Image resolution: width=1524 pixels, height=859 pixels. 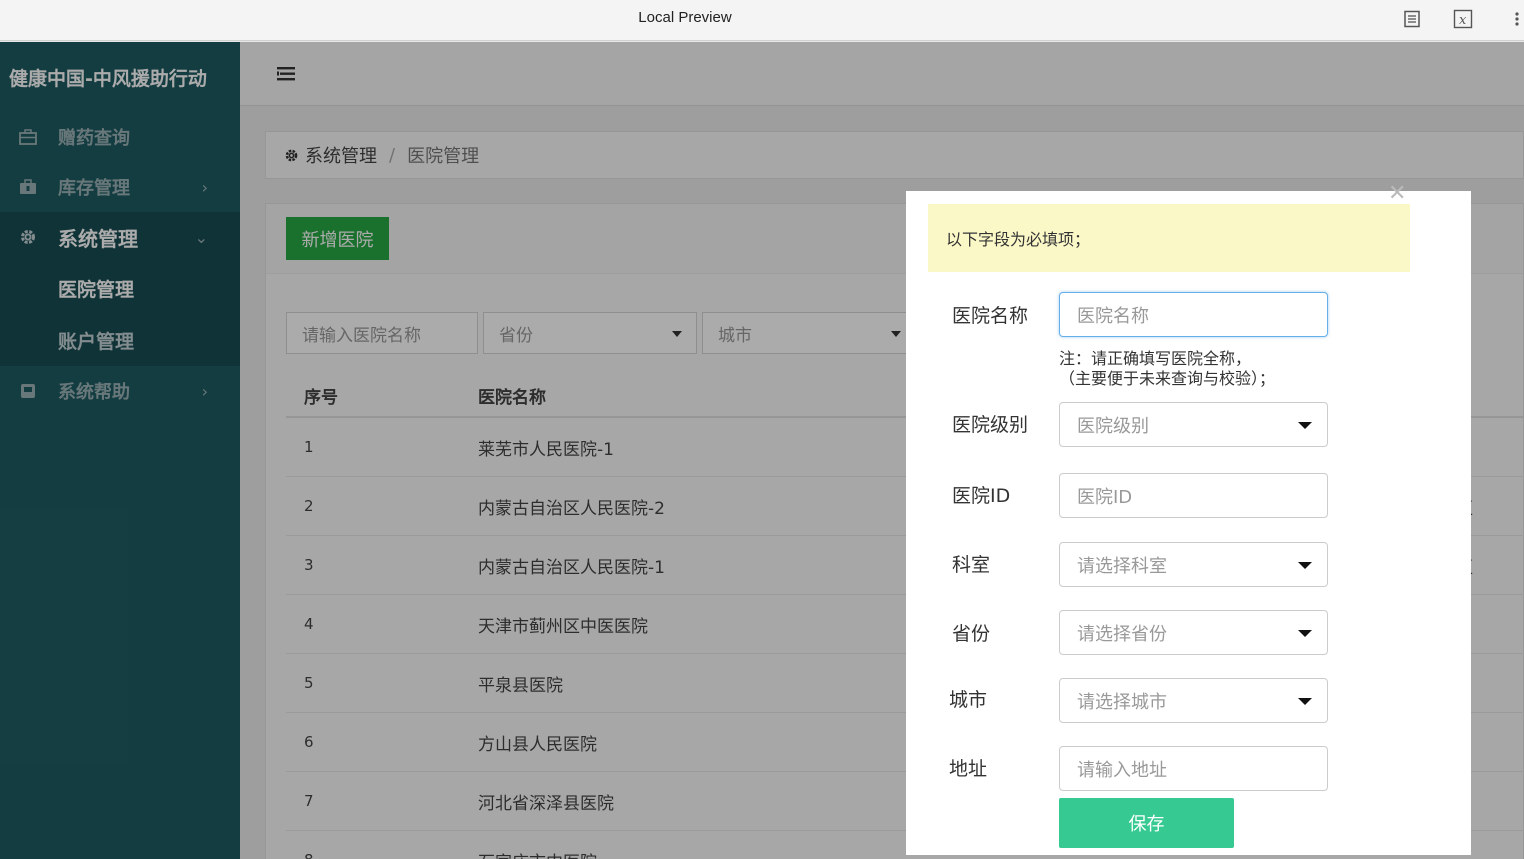 What do you see at coordinates (1193, 495) in the screenshot?
I see `hospital-id-input: 医院ID` at bounding box center [1193, 495].